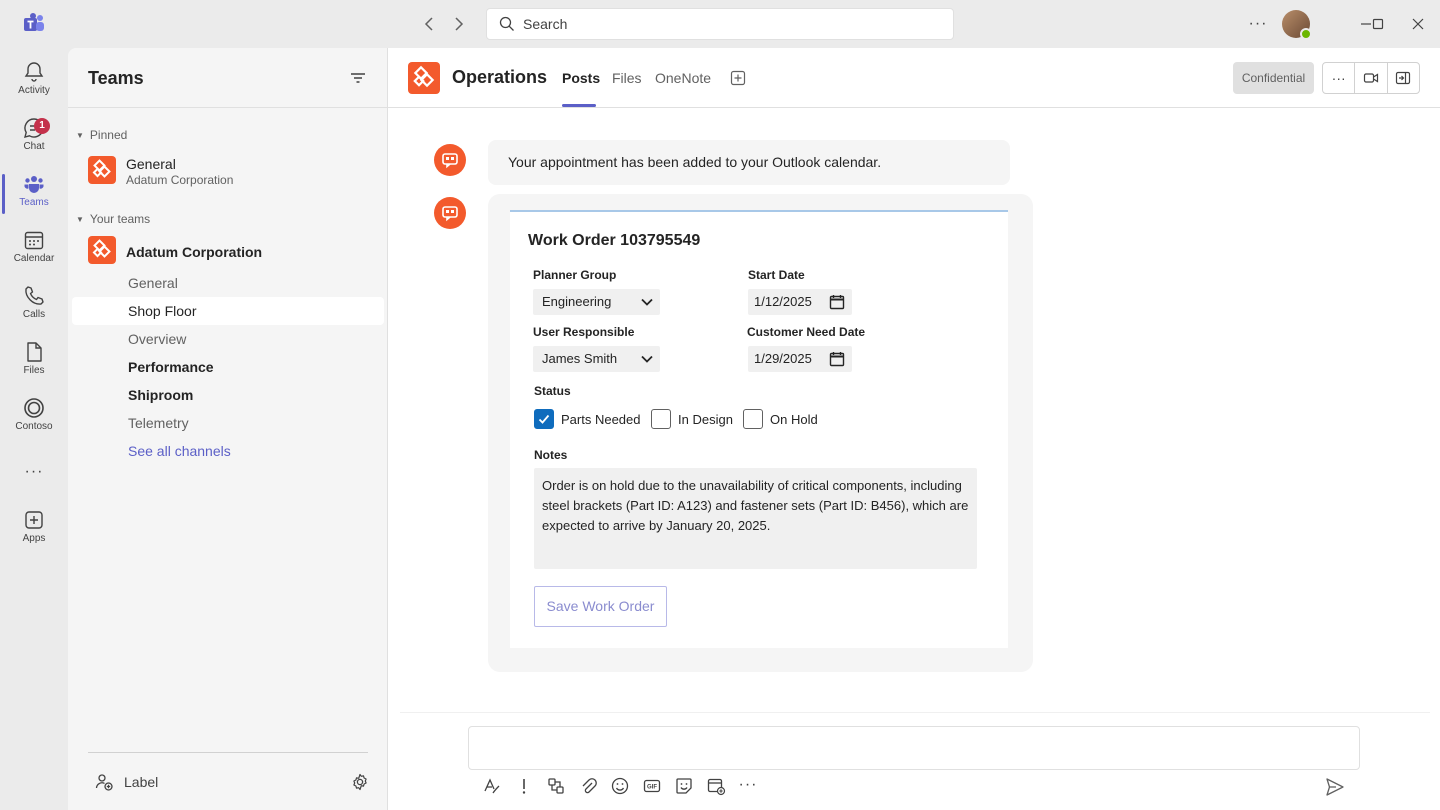 The width and height of the screenshot is (1440, 810). What do you see at coordinates (684, 786) in the screenshot?
I see `sticker-button` at bounding box center [684, 786].